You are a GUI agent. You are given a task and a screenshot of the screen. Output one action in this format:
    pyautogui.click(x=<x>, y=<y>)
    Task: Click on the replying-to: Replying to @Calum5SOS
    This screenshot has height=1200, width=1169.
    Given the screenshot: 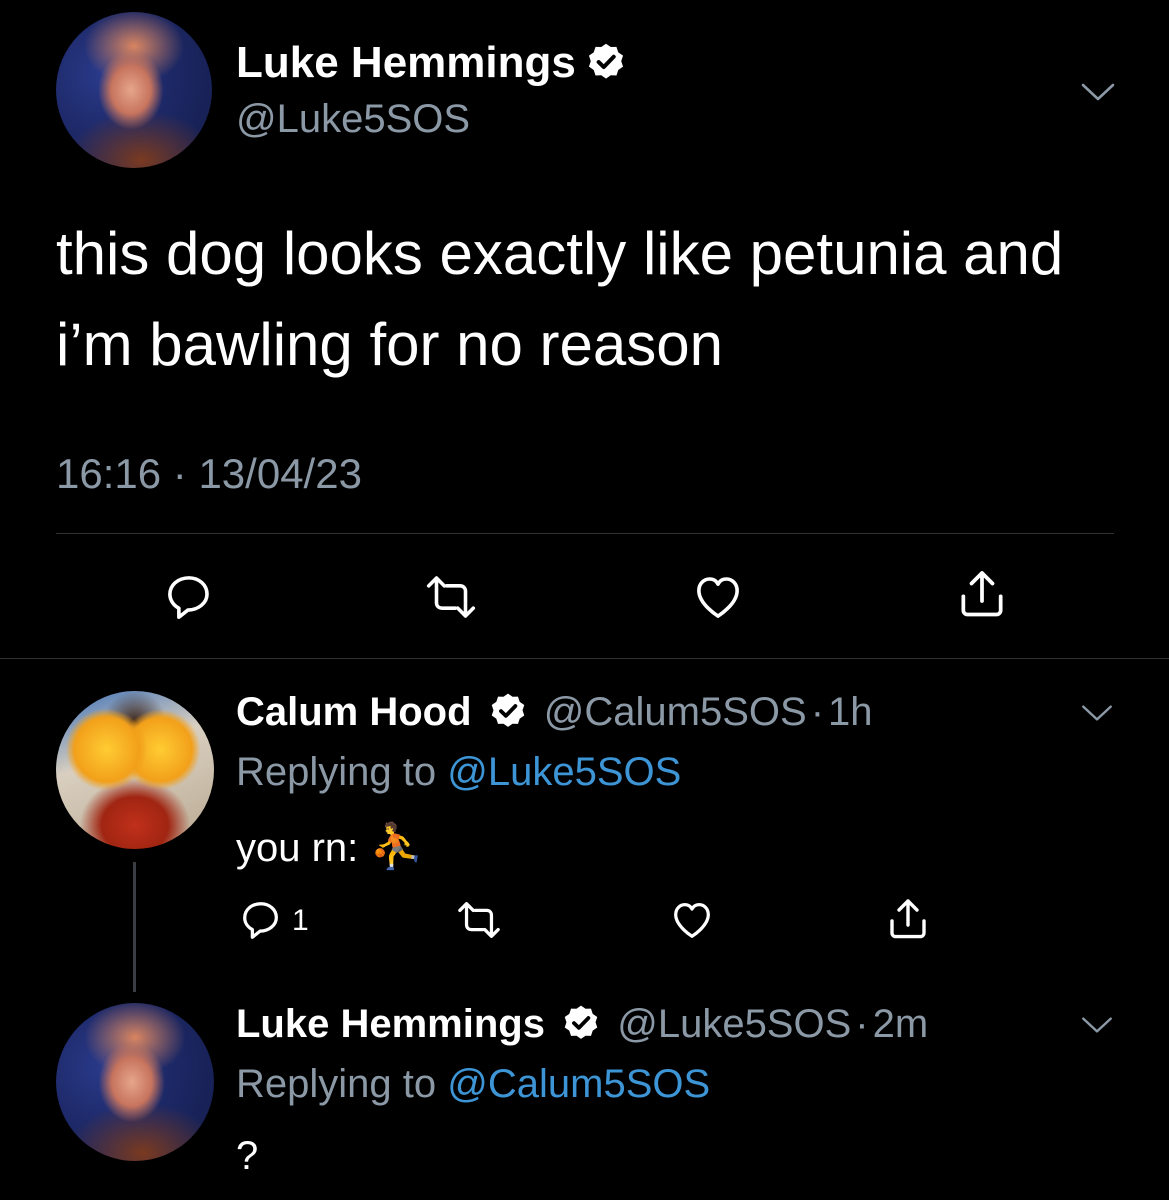 What is the action you would take?
    pyautogui.click(x=473, y=1084)
    